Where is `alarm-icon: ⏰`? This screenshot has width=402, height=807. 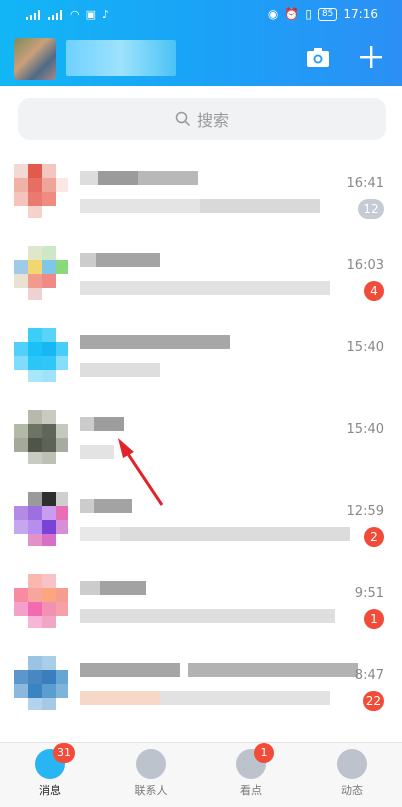 alarm-icon: ⏰ is located at coordinates (292, 14).